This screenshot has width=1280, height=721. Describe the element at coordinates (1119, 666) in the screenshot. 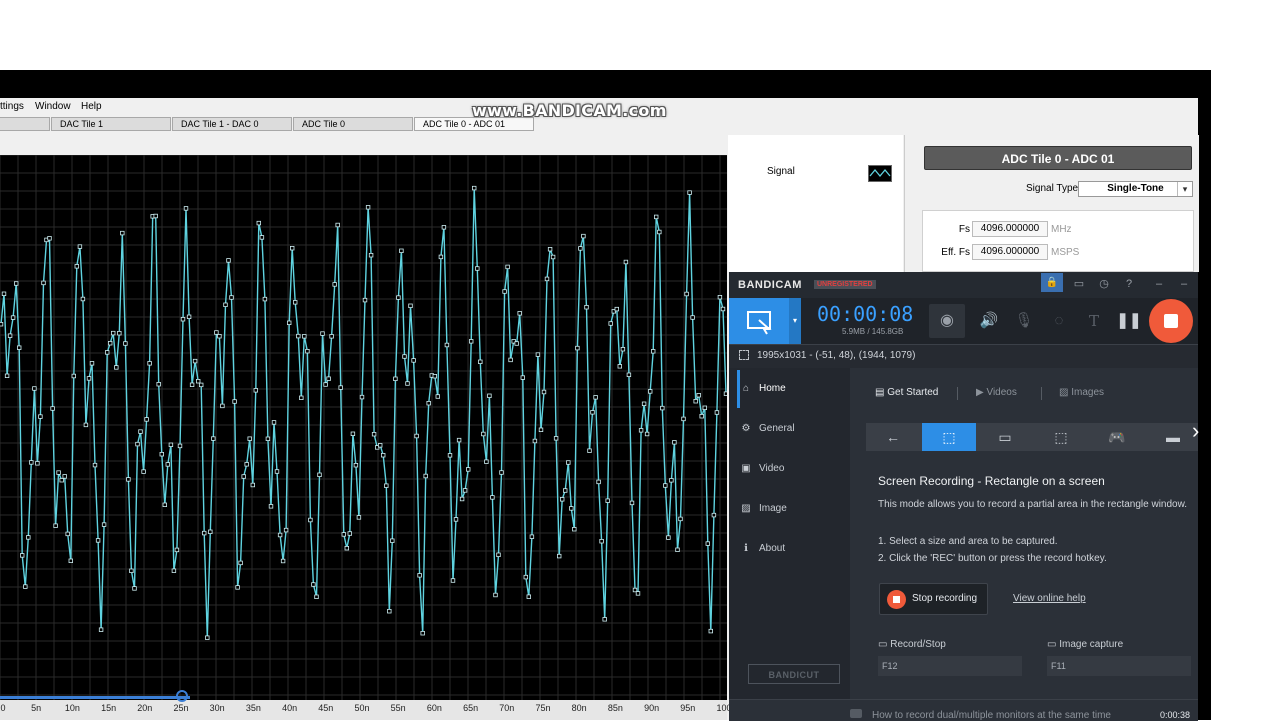

I see `hotkey-capture-field: F11` at that location.